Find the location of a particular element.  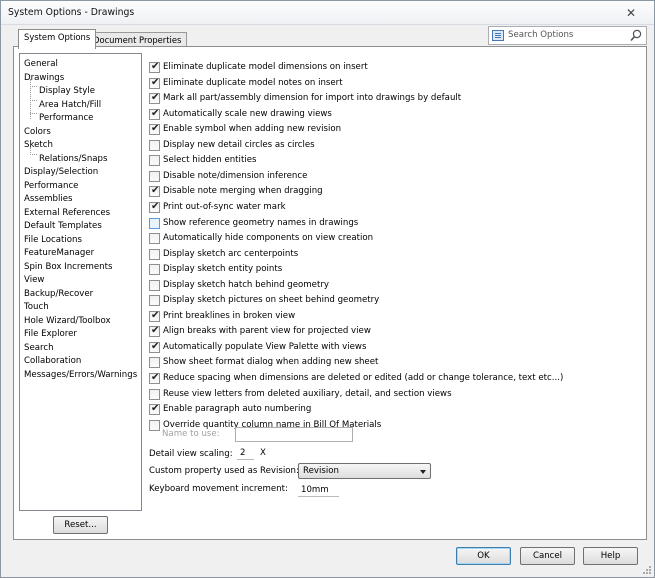

option-label: Display new detail circles as circles is located at coordinates (239, 144).